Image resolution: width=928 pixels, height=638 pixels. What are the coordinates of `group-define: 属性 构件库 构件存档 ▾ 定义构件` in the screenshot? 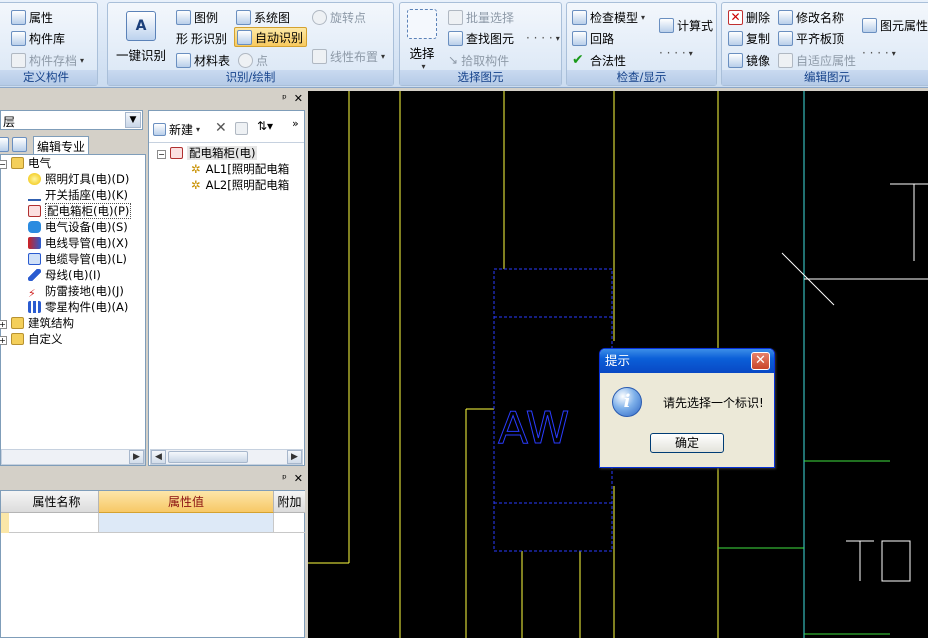 It's located at (49, 44).